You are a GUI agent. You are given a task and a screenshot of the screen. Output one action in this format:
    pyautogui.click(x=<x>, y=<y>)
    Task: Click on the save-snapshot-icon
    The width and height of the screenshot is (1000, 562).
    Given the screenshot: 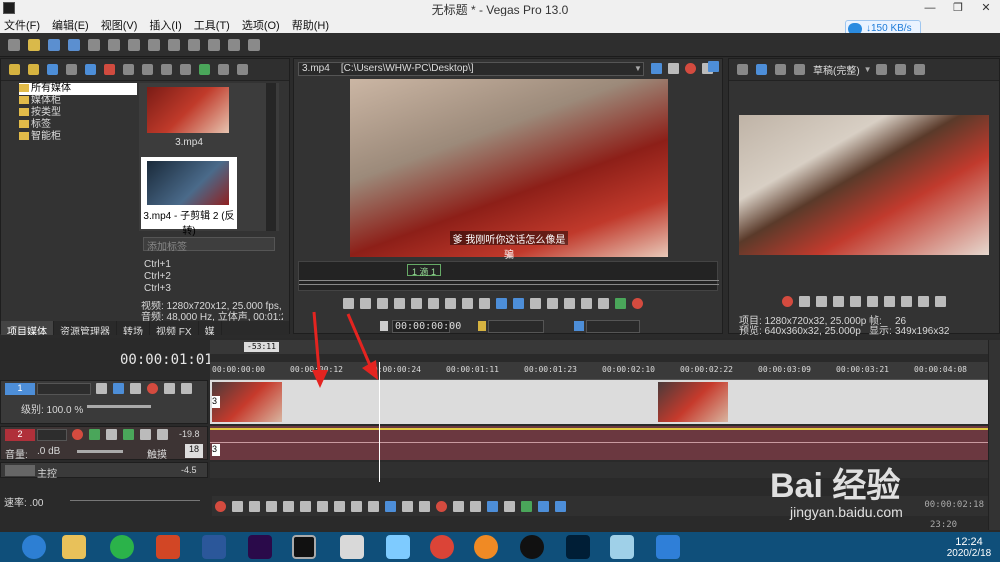 What is the action you would take?
    pyautogui.click(x=919, y=69)
    